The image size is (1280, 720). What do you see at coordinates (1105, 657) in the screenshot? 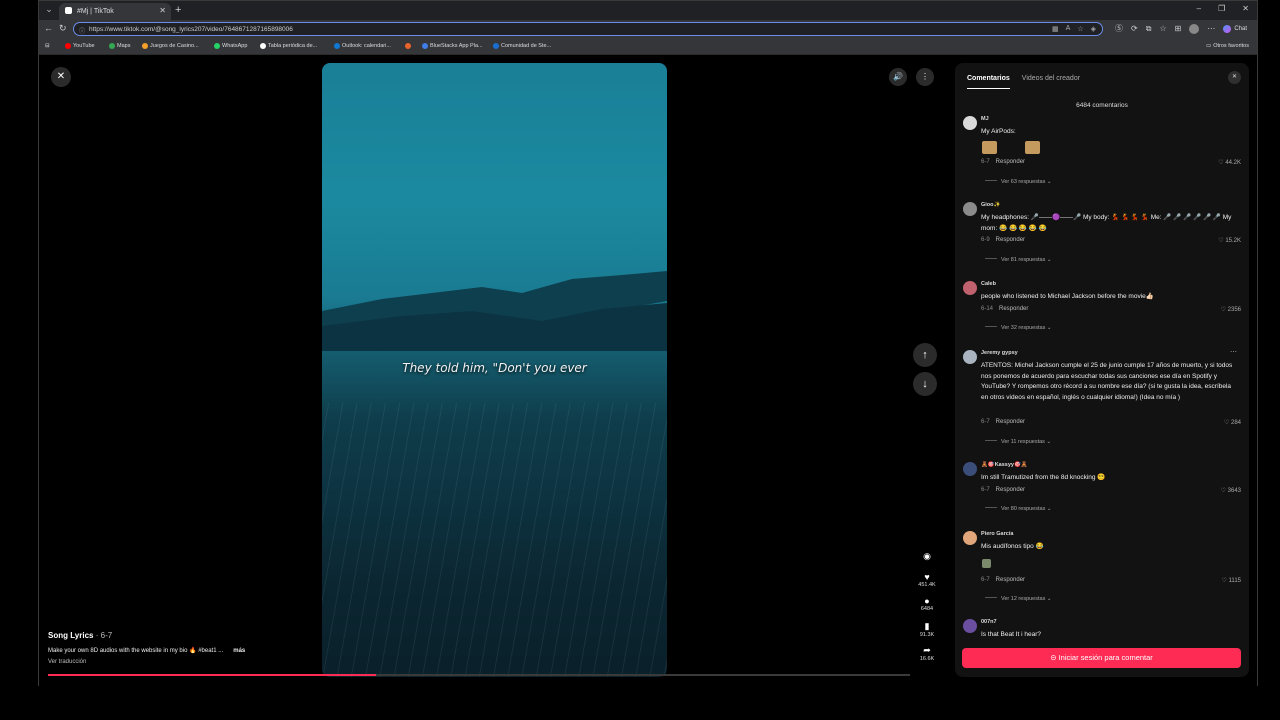
I see `login-label: Iniciar sesión para comentar` at bounding box center [1105, 657].